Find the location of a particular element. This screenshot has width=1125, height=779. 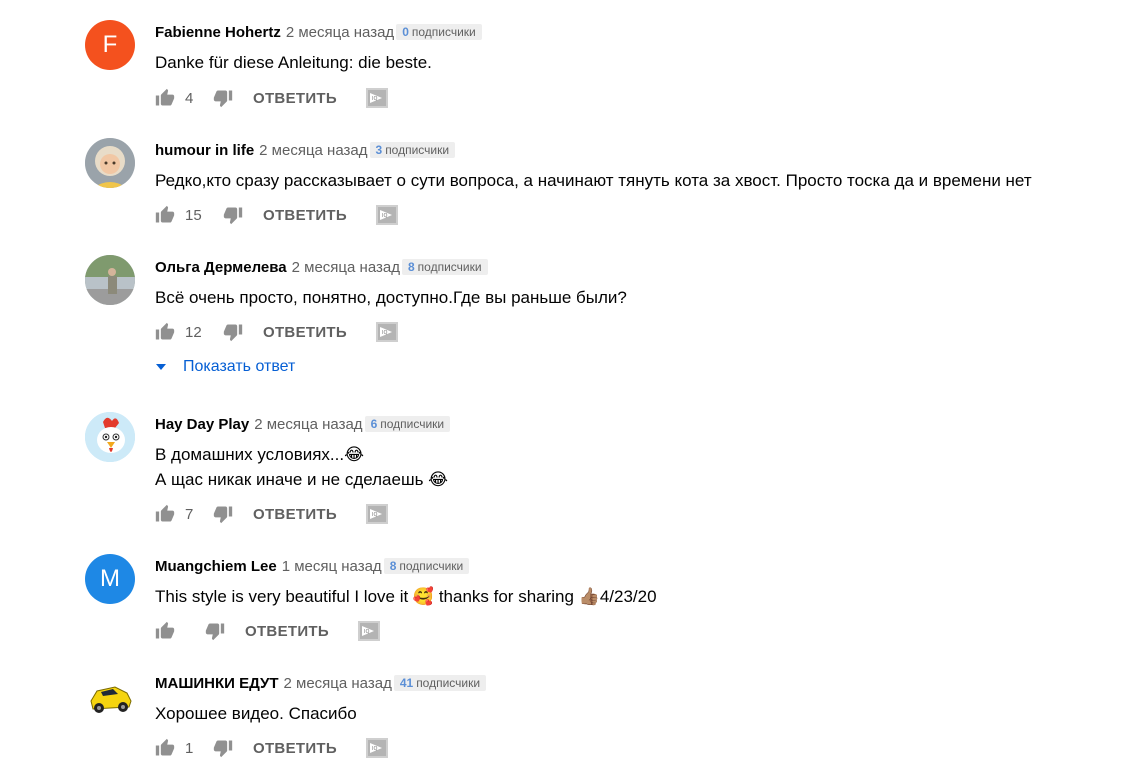

subscriber-badge: 6 подписчики is located at coordinates (407, 424).